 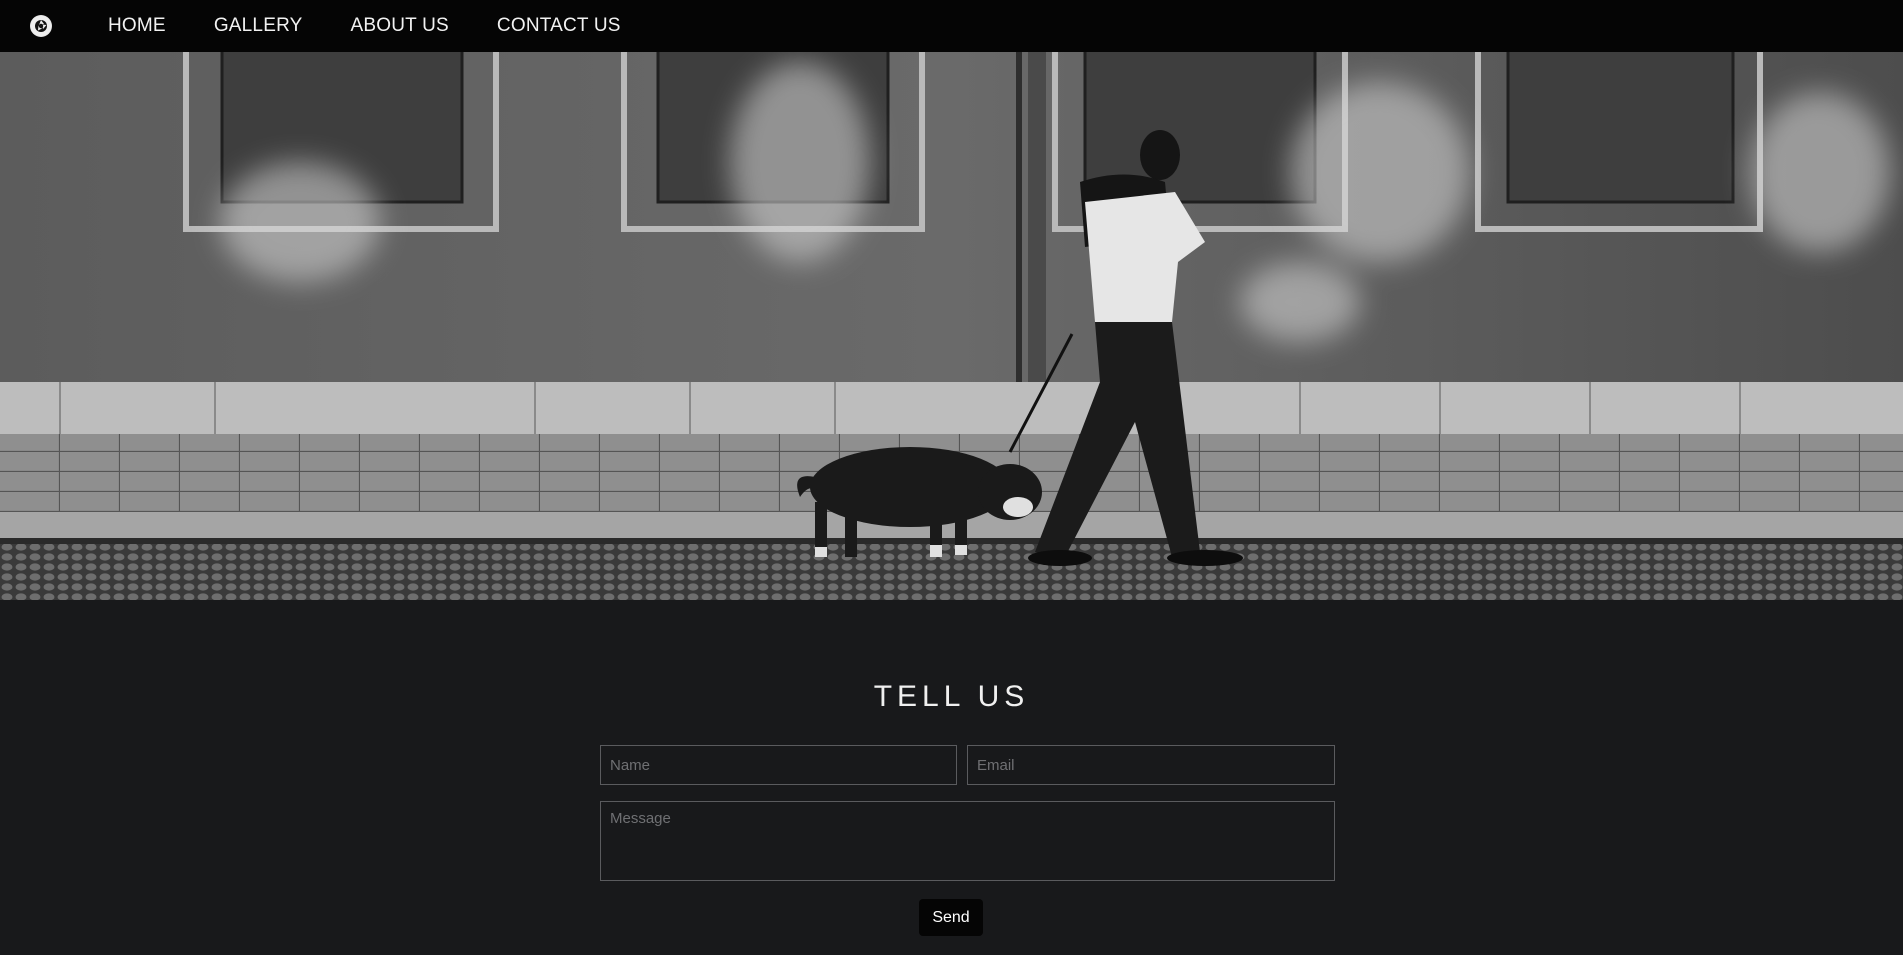 I want to click on nav-about-link: ABOUT US, so click(x=400, y=26).